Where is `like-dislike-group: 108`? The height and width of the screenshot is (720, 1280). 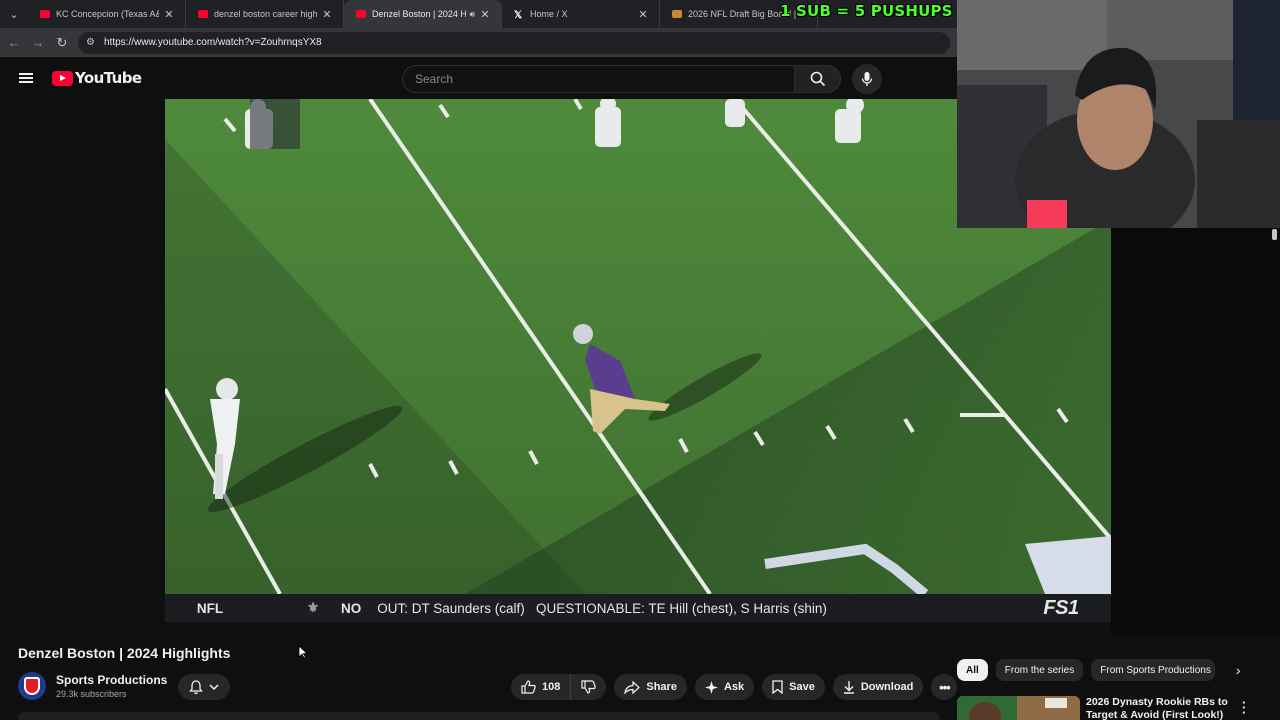 like-dislike-group: 108 is located at coordinates (559, 687).